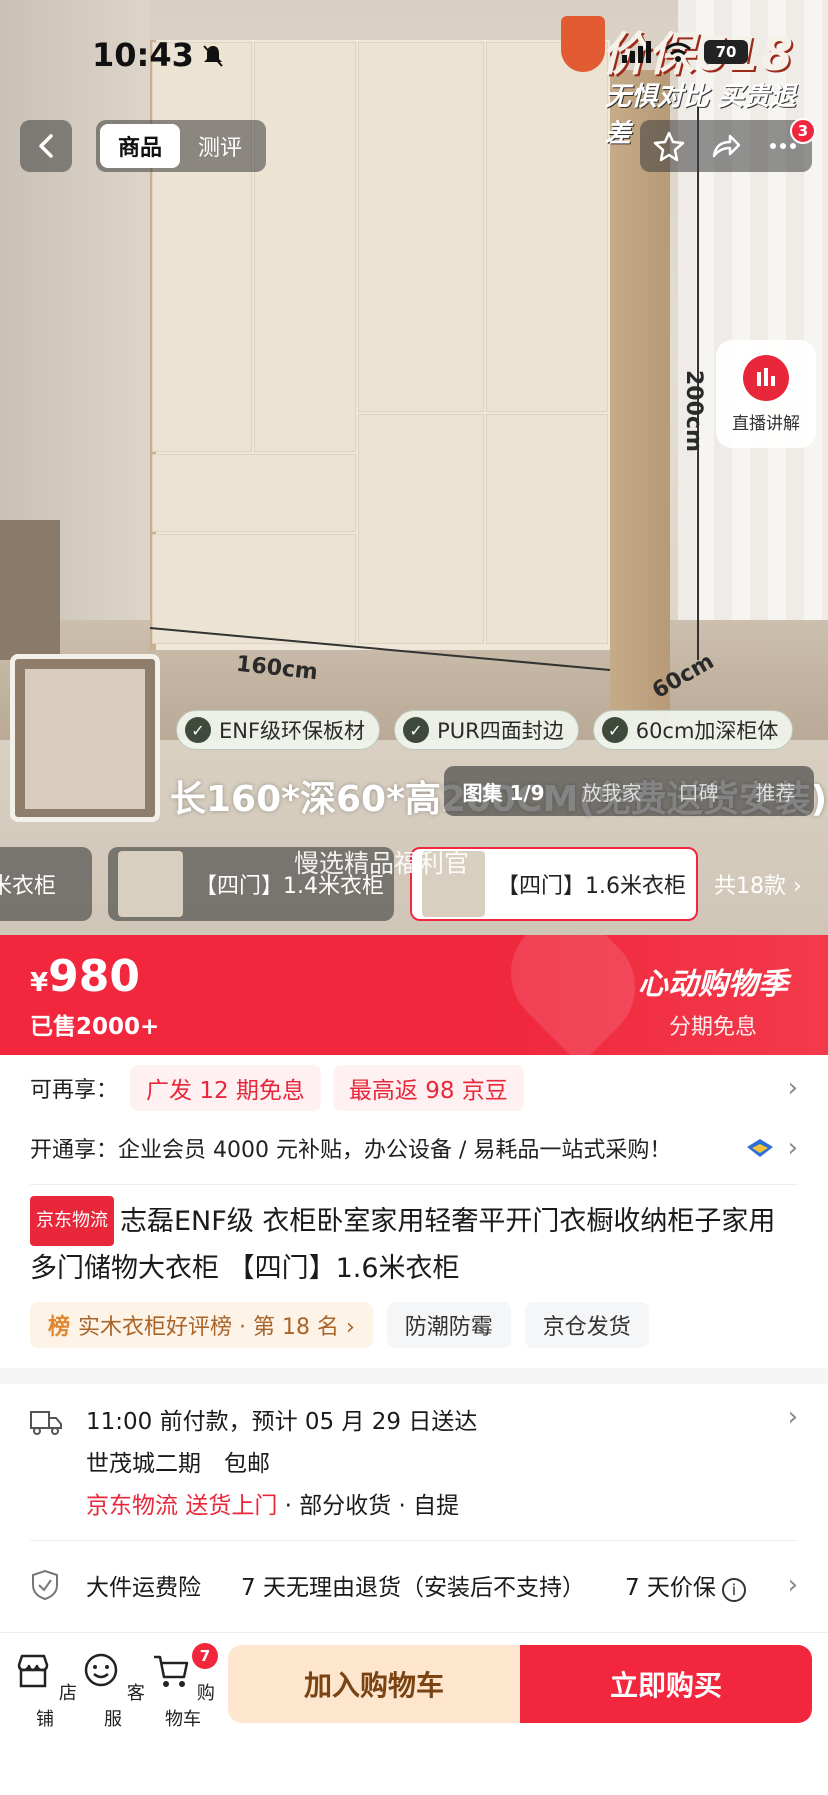 Image resolution: width=828 pixels, height=1795 pixels. I want to click on width-dimension-line, so click(380, 649).